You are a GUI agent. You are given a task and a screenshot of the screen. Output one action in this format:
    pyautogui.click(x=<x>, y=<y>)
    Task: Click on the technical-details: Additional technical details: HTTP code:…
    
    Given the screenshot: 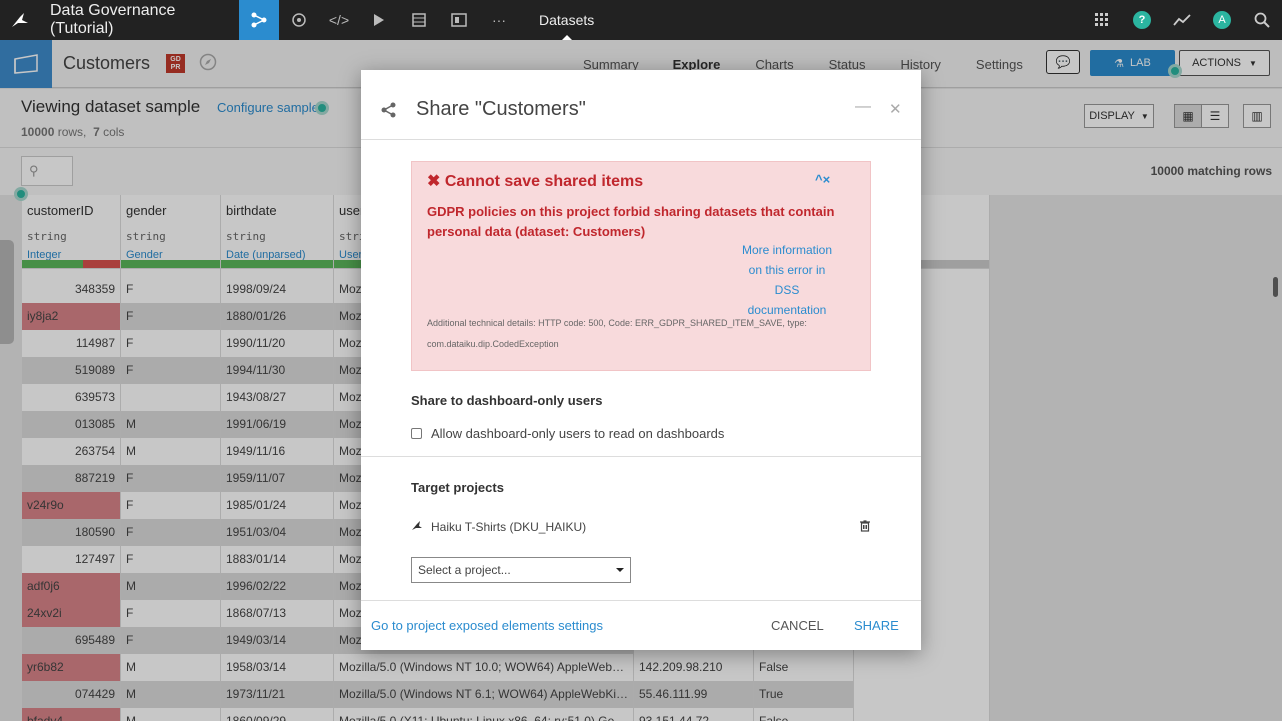 What is the action you would take?
    pyautogui.click(x=617, y=333)
    